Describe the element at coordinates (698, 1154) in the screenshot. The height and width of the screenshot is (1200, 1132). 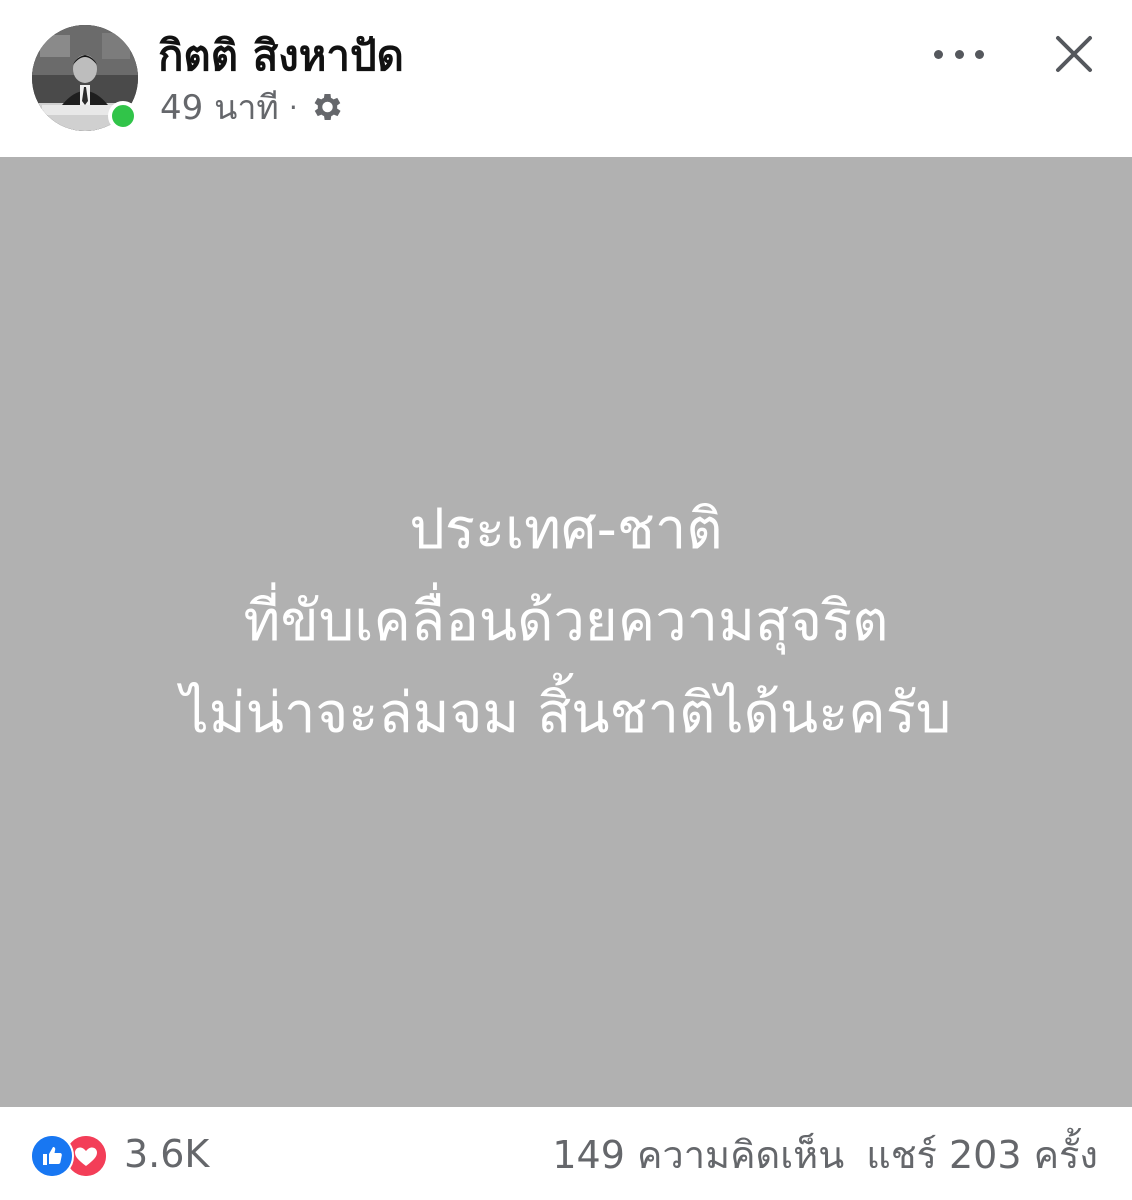
I see `comments-count: 149 ความคิดเห็น` at that location.